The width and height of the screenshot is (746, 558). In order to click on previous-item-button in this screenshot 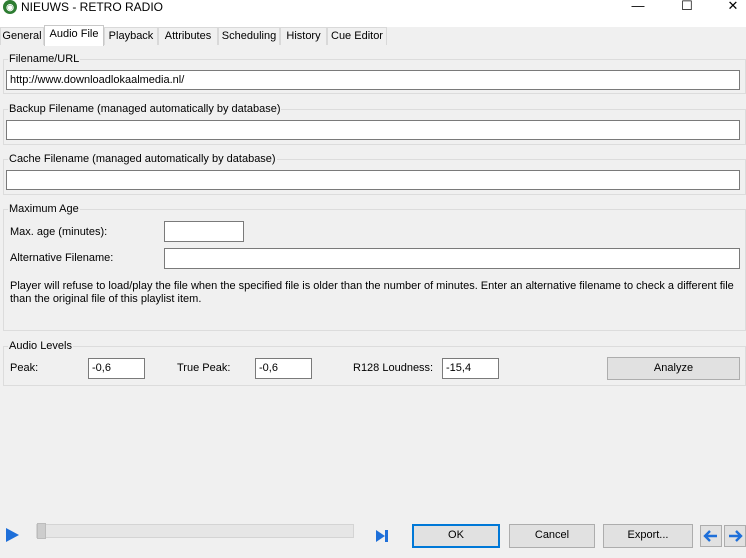, I will do `click(711, 536)`.